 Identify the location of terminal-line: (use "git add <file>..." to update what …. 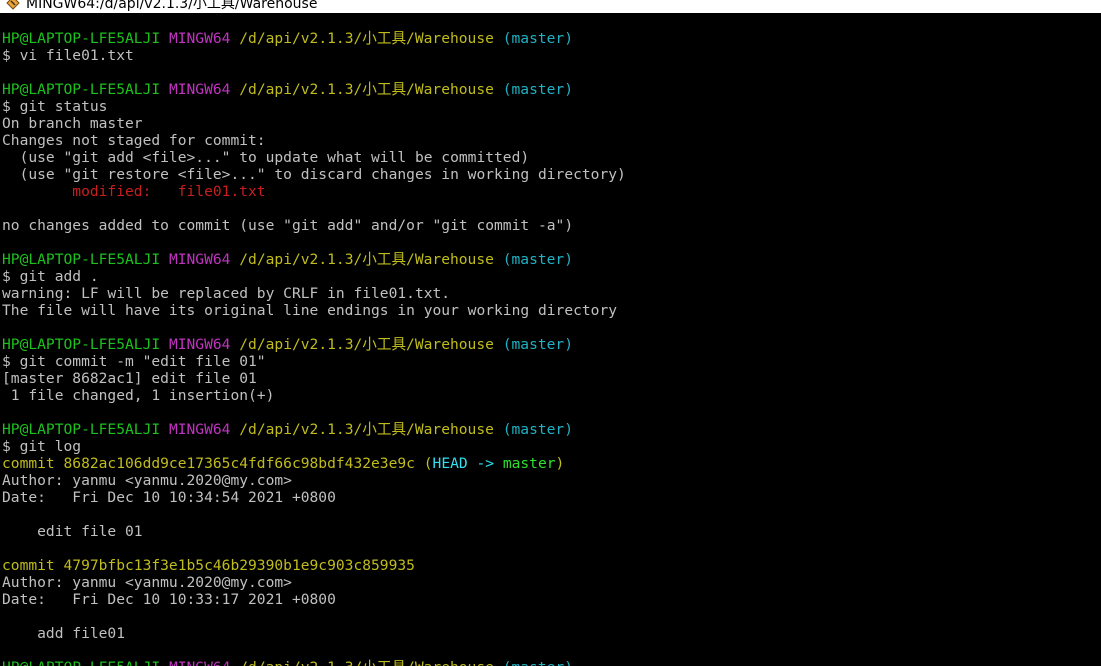
(551, 157).